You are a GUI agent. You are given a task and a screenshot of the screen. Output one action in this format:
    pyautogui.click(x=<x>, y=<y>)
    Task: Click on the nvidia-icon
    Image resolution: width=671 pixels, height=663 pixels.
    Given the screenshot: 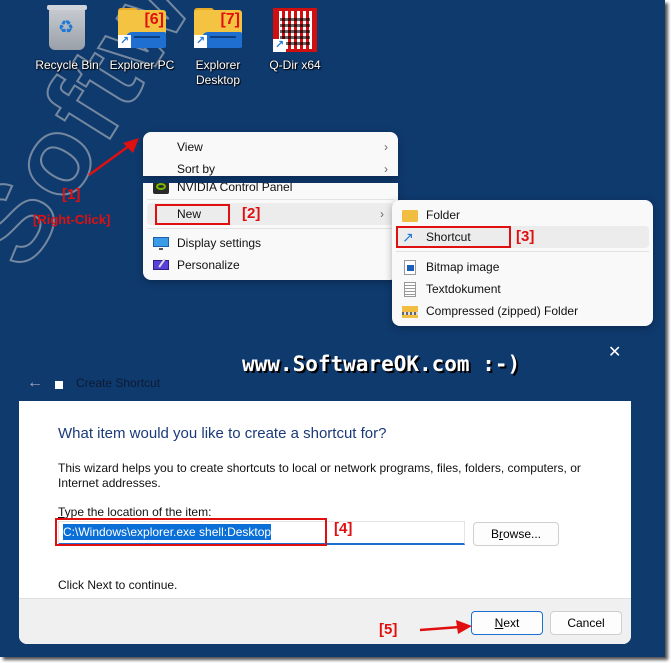 What is the action you would take?
    pyautogui.click(x=161, y=188)
    